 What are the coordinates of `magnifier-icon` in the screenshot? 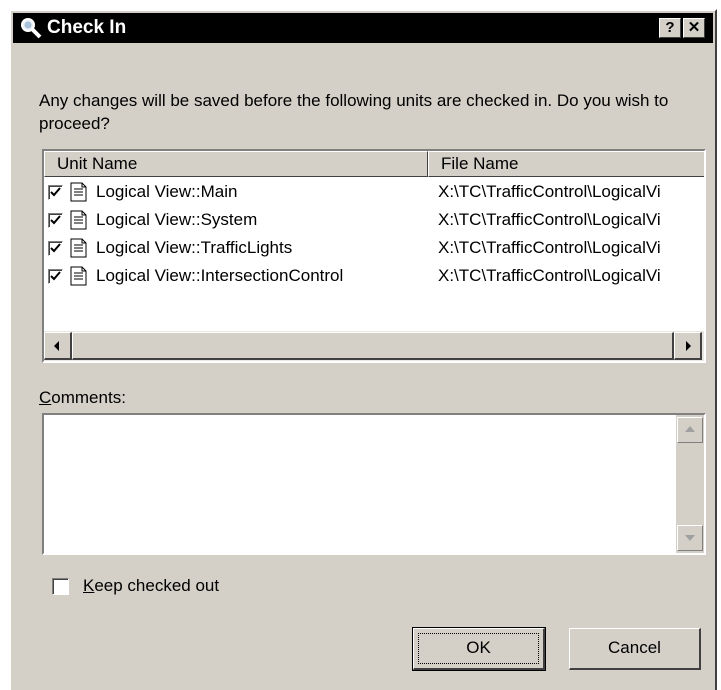 It's located at (31, 28).